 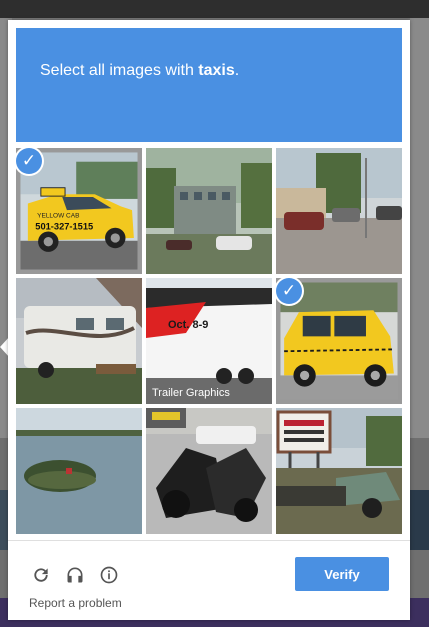 What do you see at coordinates (342, 574) in the screenshot?
I see `verify-button: Verify` at bounding box center [342, 574].